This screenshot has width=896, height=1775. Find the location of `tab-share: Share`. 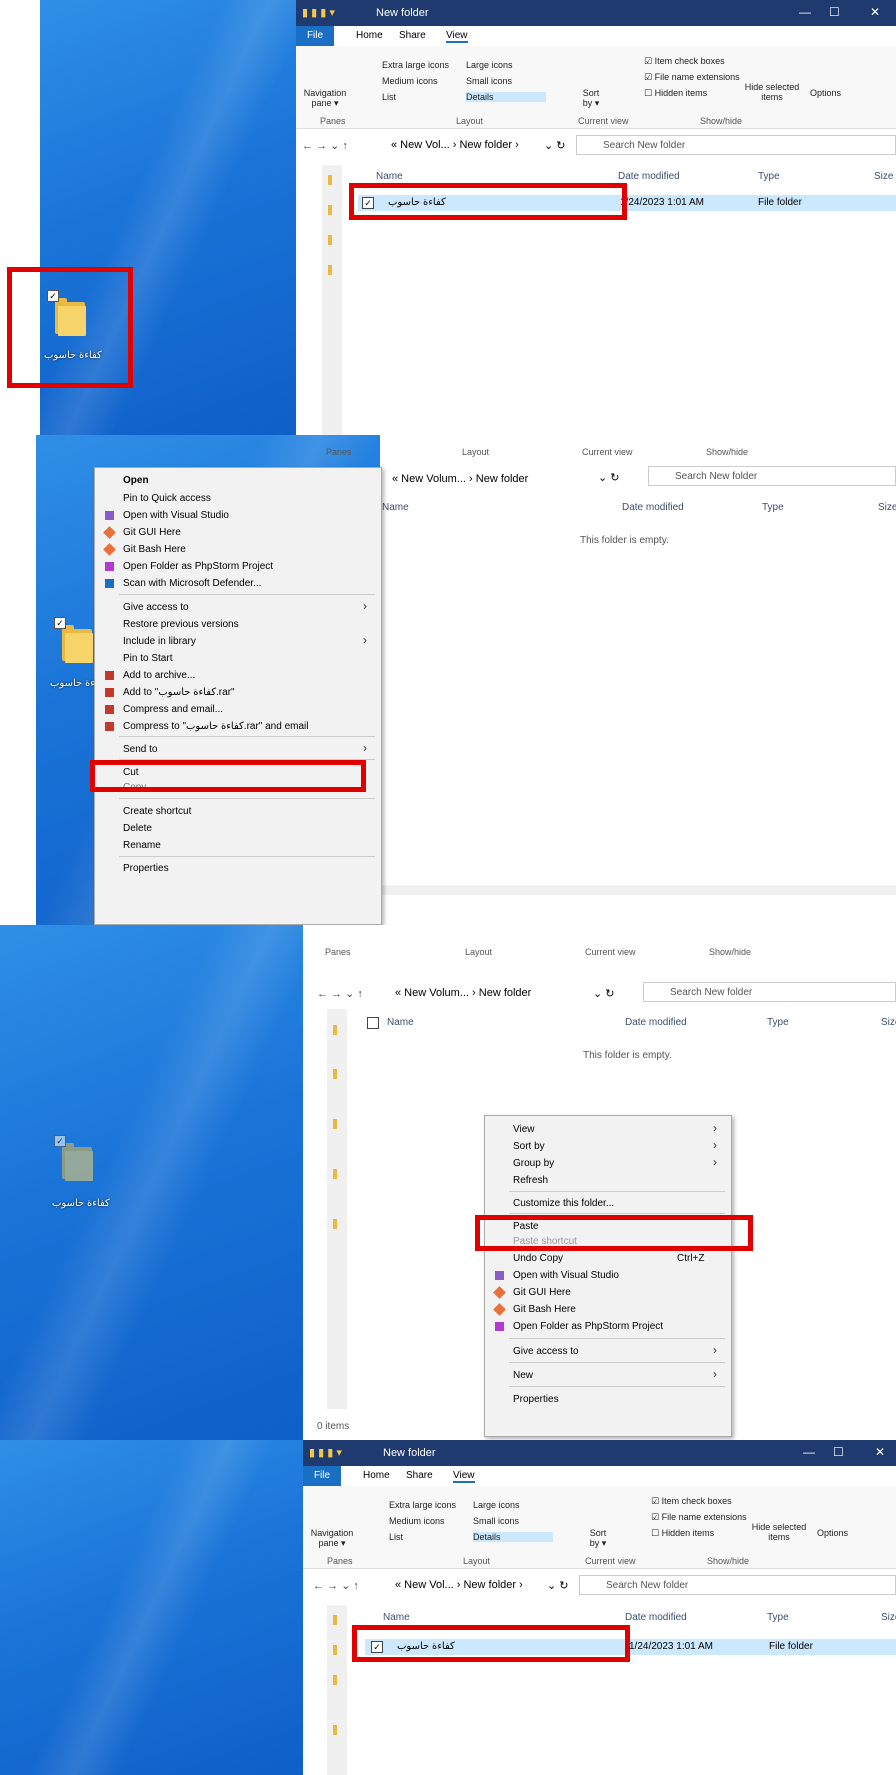

tab-share: Share is located at coordinates (412, 35).